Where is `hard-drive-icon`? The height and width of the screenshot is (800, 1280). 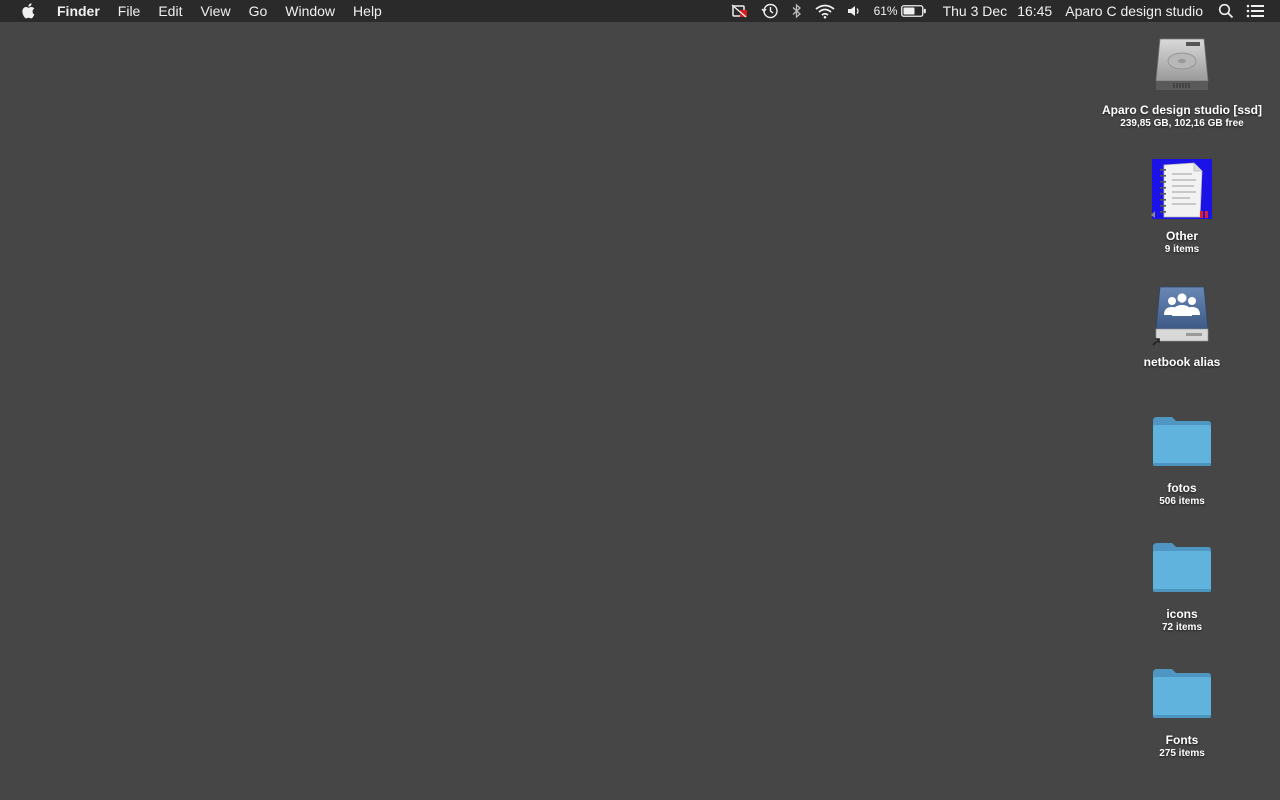
hard-drive-icon is located at coordinates (1182, 63).